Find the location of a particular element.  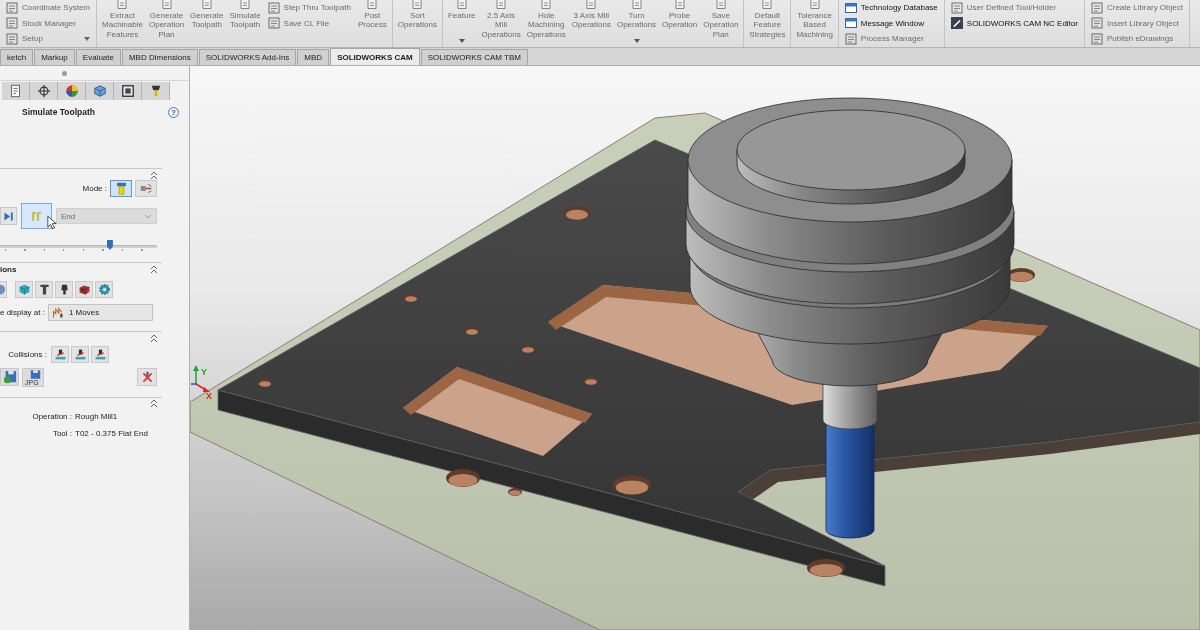

ribbon-button: Technology Database is located at coordinates (891, 8).